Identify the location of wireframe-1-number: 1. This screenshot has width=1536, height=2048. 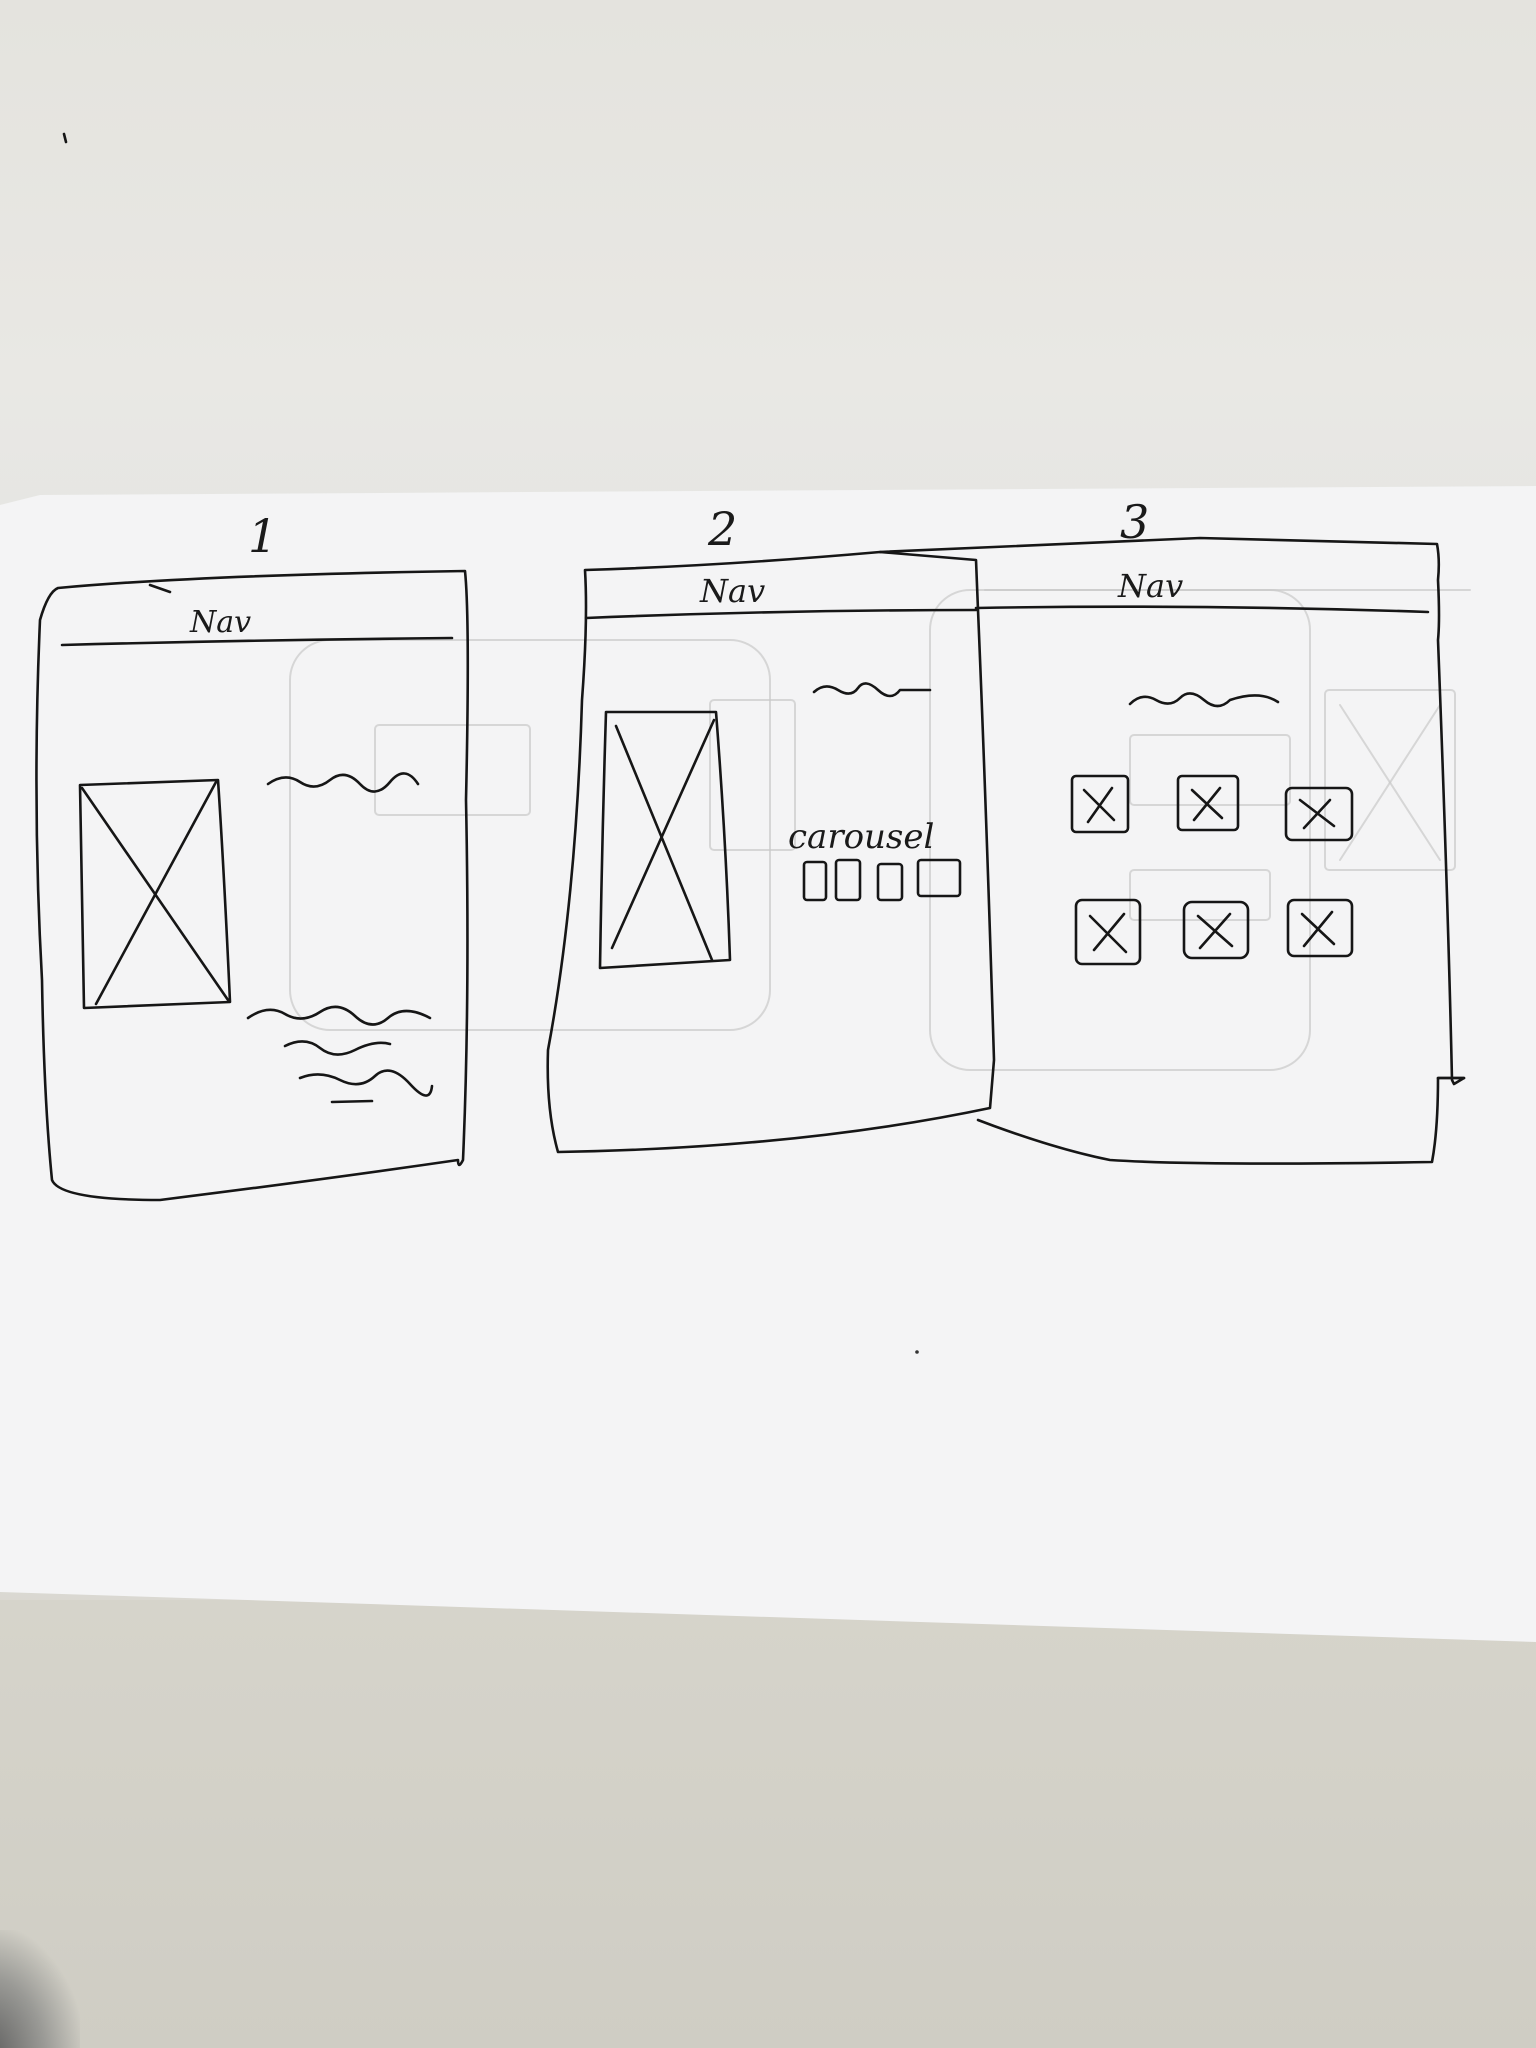
(262, 536).